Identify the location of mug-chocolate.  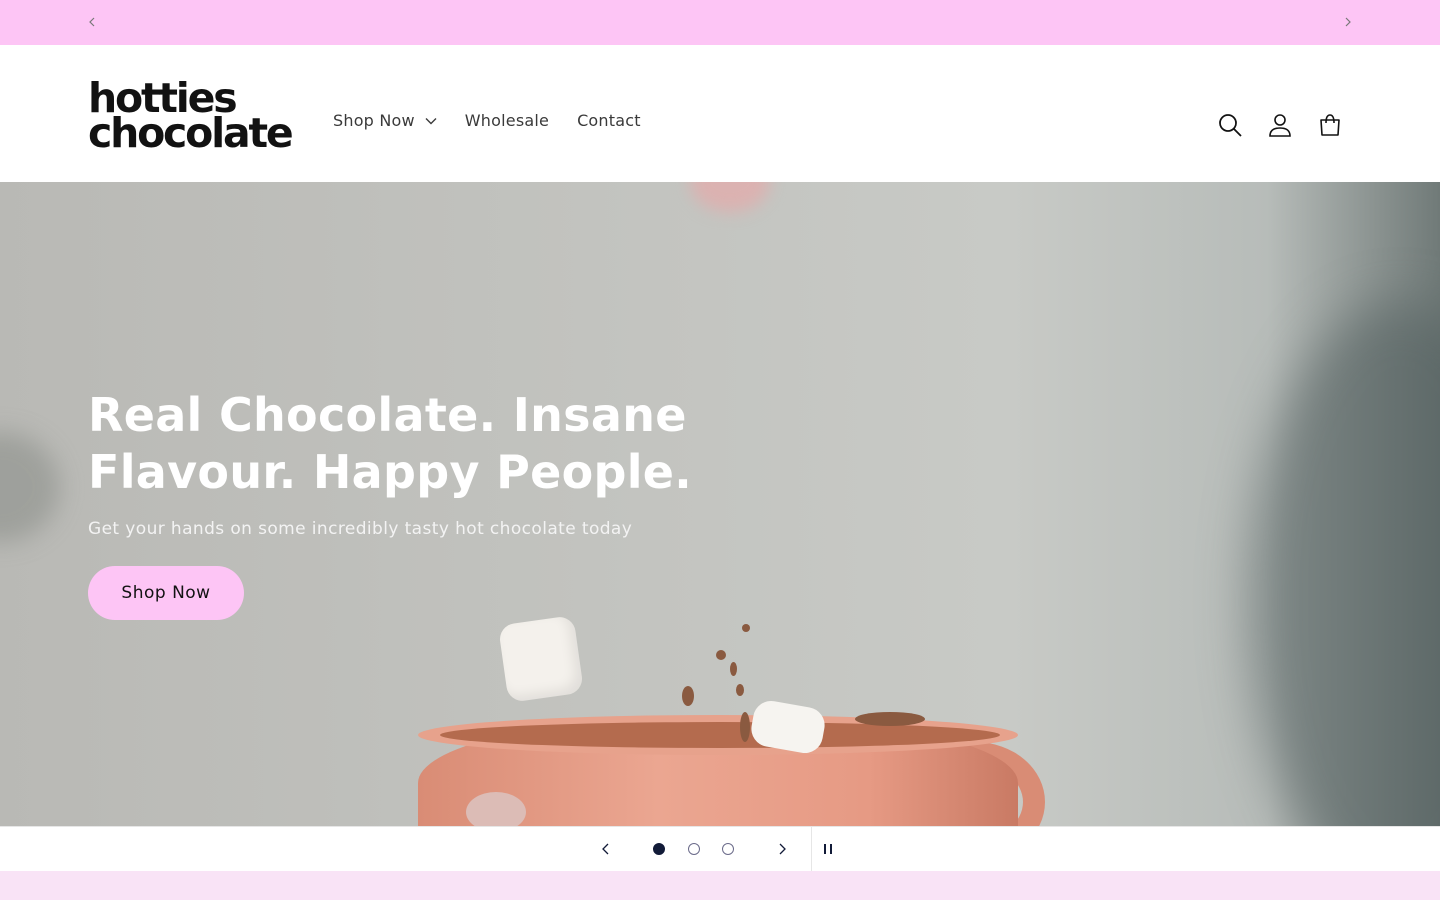
(720, 735).